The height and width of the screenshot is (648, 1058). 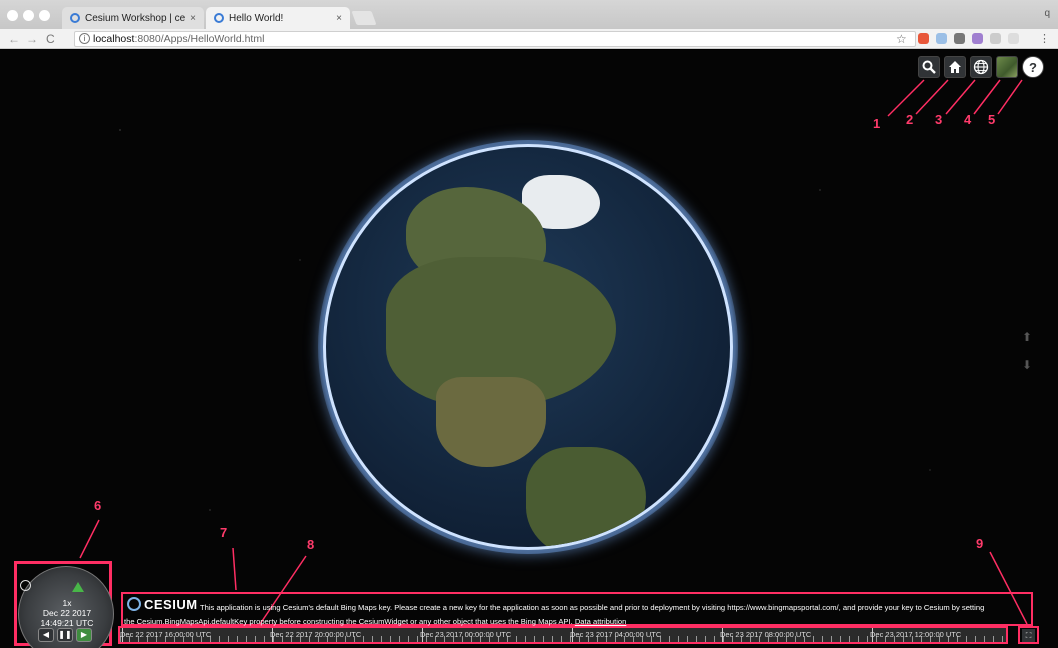 I want to click on annotation-label-5: 5, so click(x=992, y=119).